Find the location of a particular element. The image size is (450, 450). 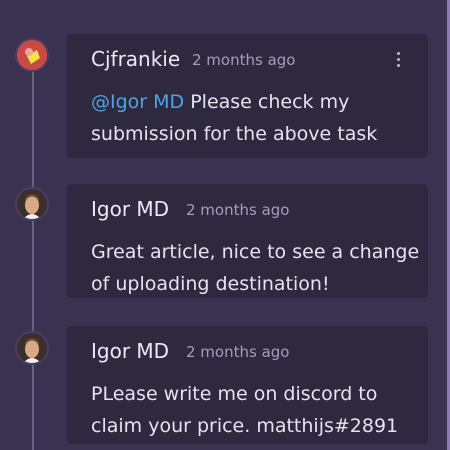

thread-line is located at coordinates (33, 253).